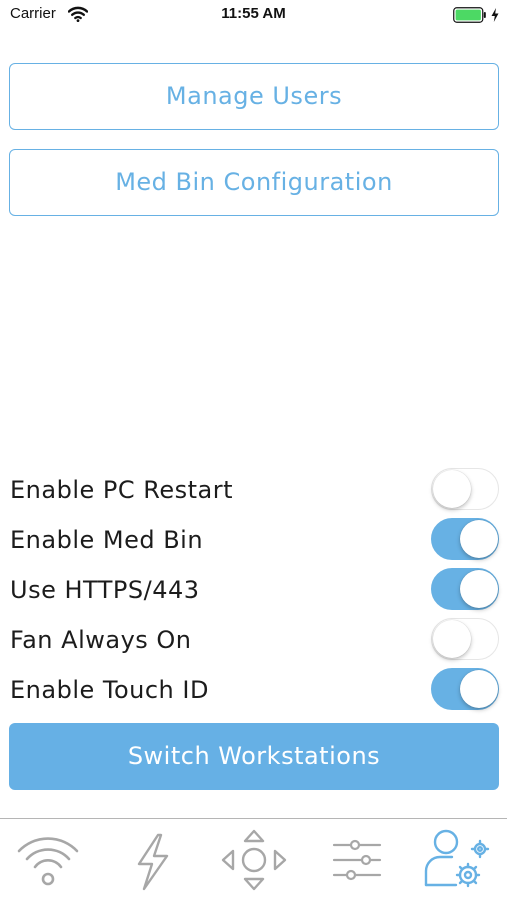  Describe the element at coordinates (101, 640) in the screenshot. I see `setting-label: Fan Always On` at that location.